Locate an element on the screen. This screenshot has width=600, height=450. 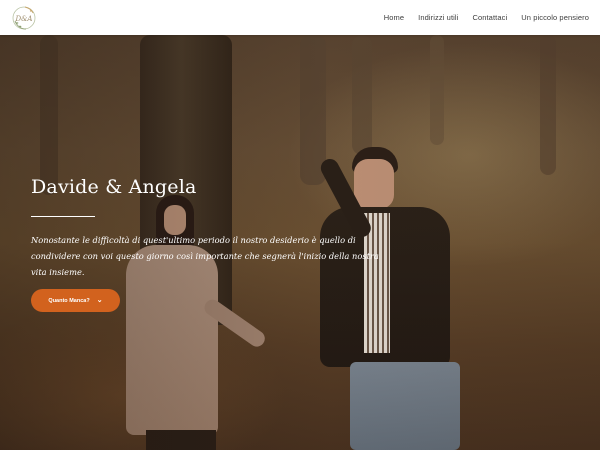
nav-contattaci: Contattaci is located at coordinates (489, 17).